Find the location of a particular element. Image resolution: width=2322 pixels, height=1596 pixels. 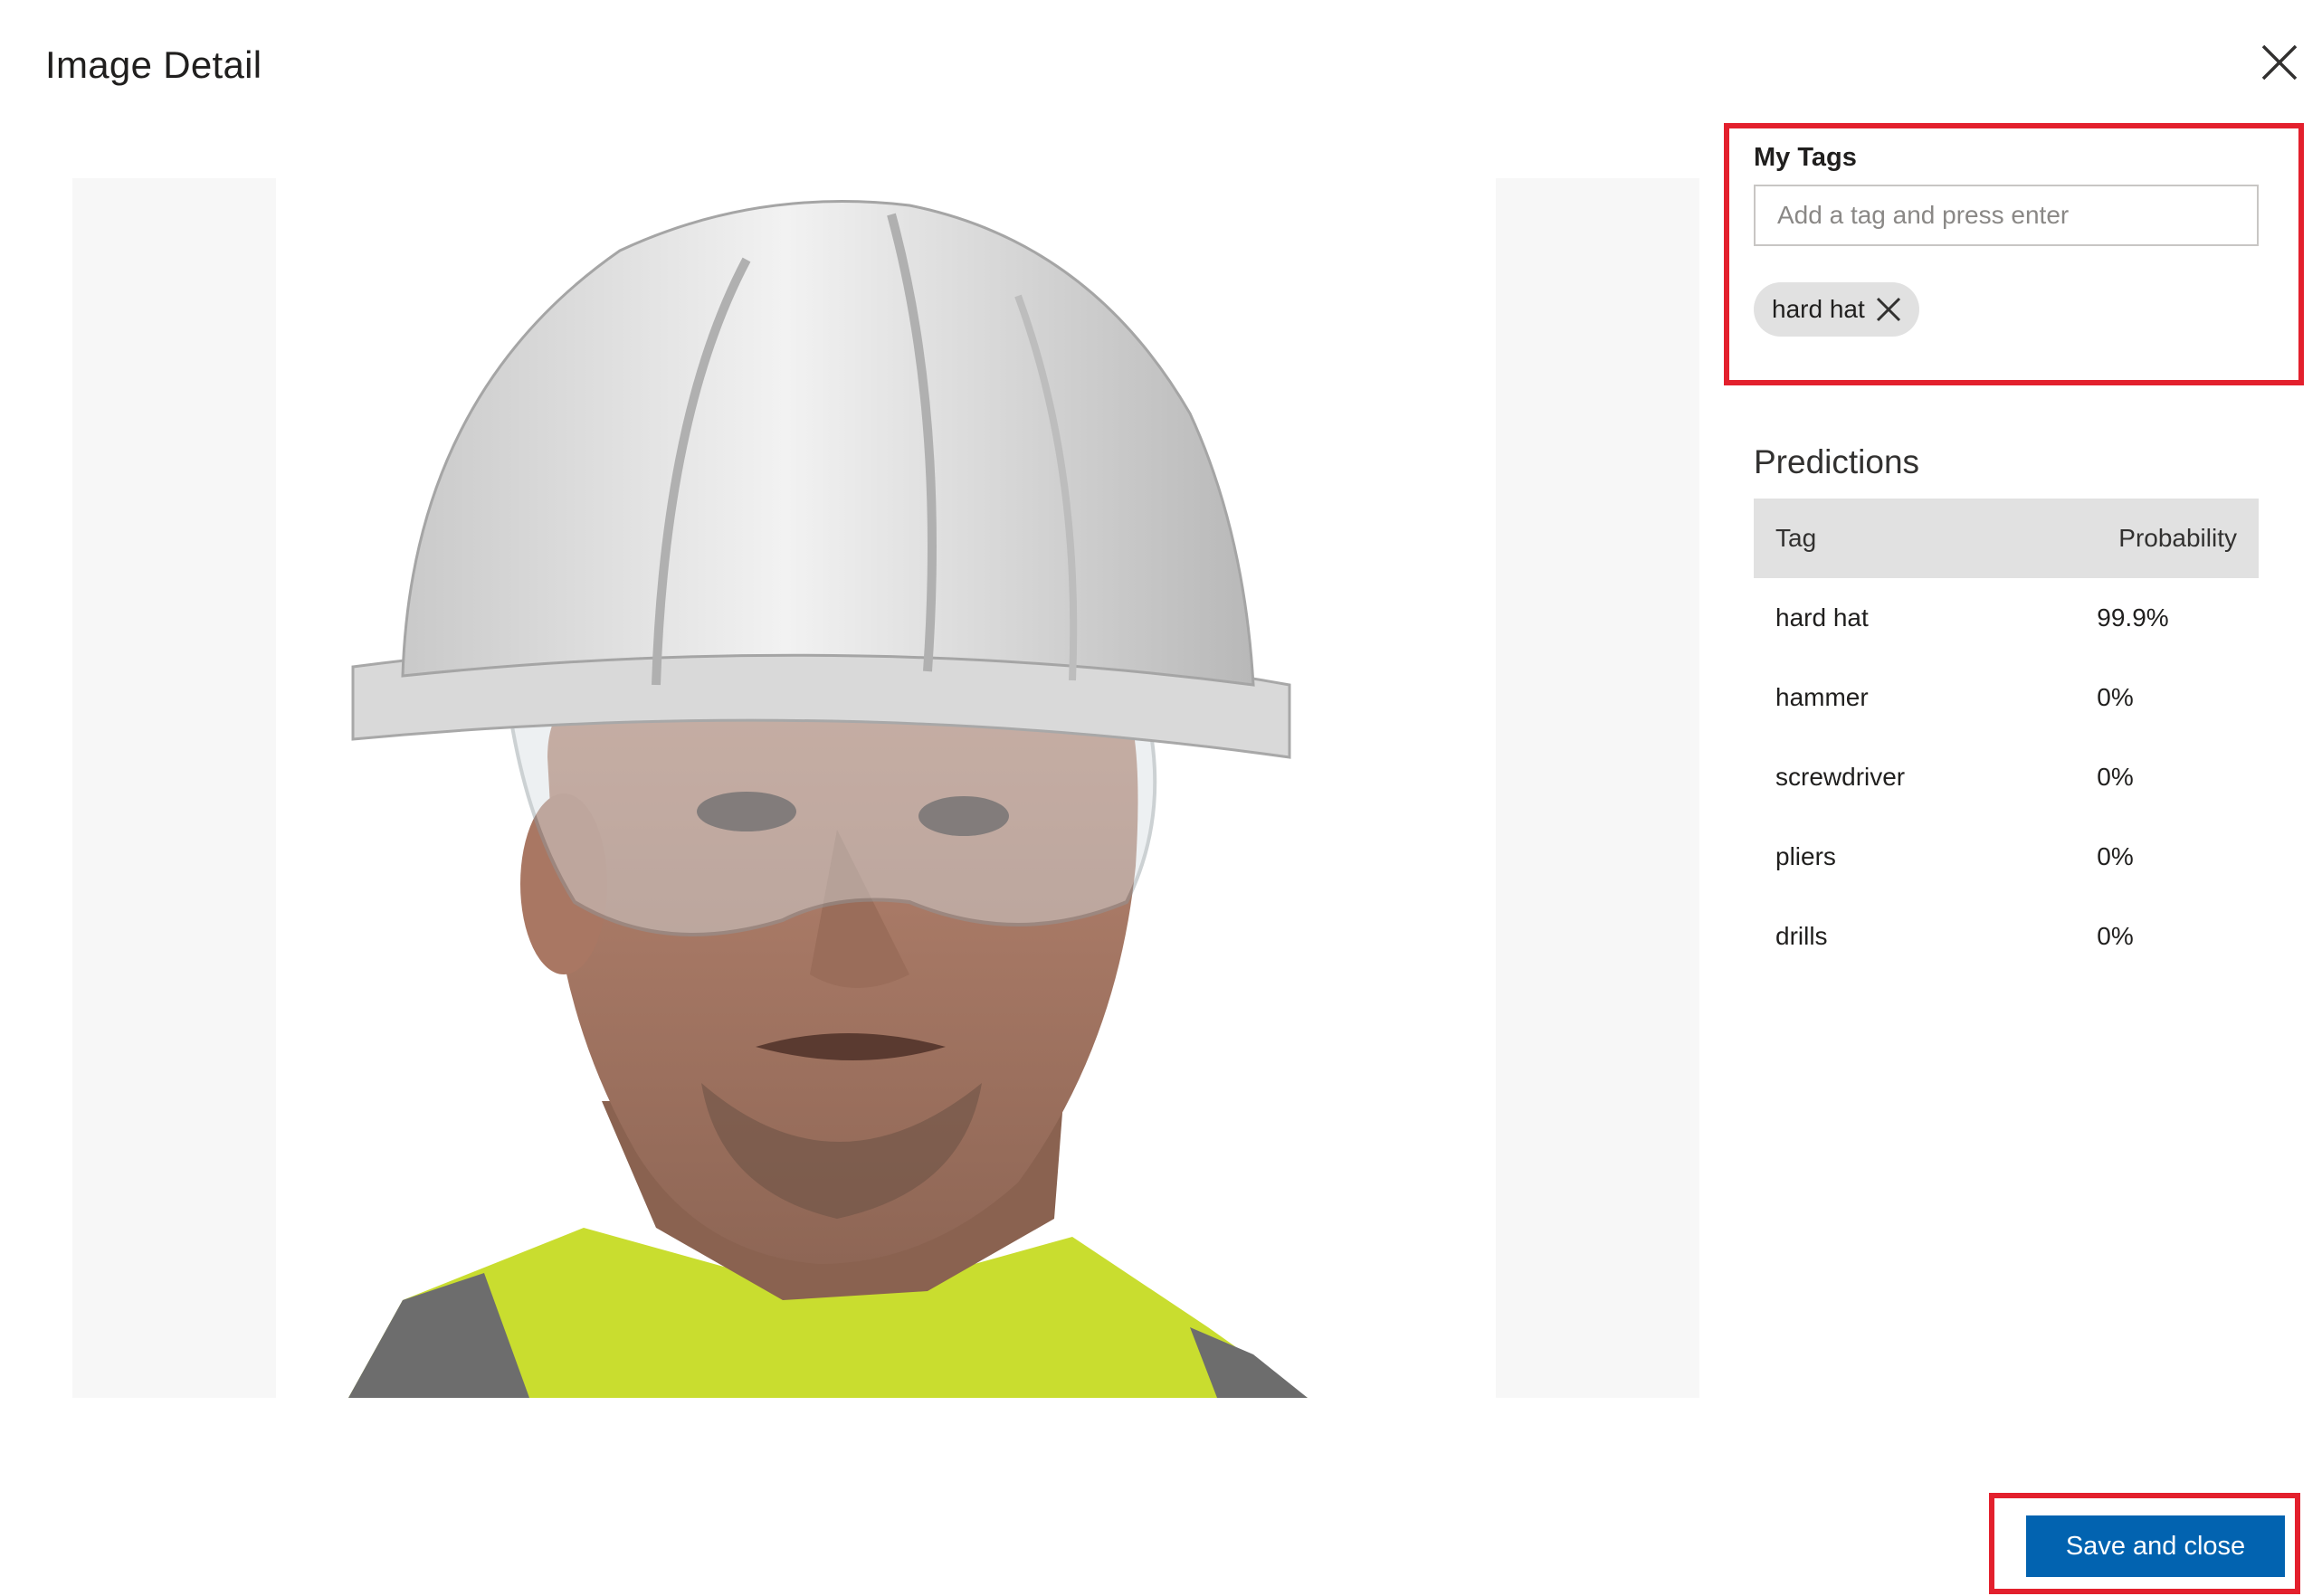

prediction-tag: hammer is located at coordinates (1822, 697).